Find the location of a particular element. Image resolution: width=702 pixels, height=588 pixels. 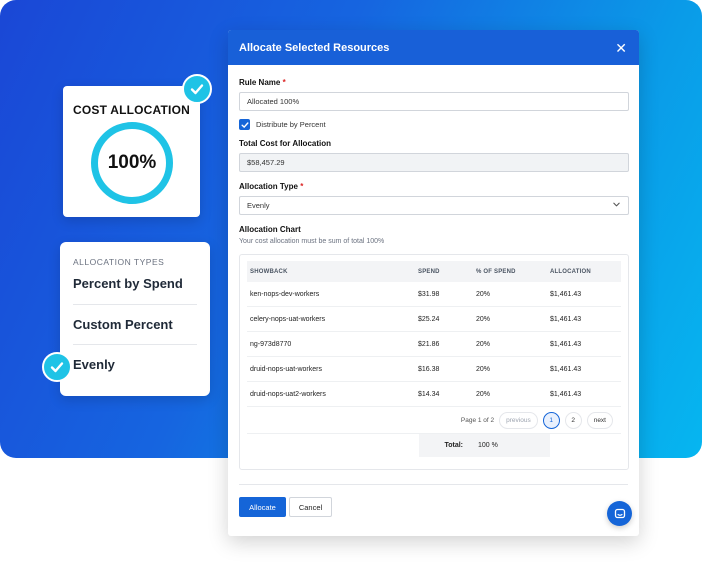

allocation-type-value: Evenly is located at coordinates (258, 205).